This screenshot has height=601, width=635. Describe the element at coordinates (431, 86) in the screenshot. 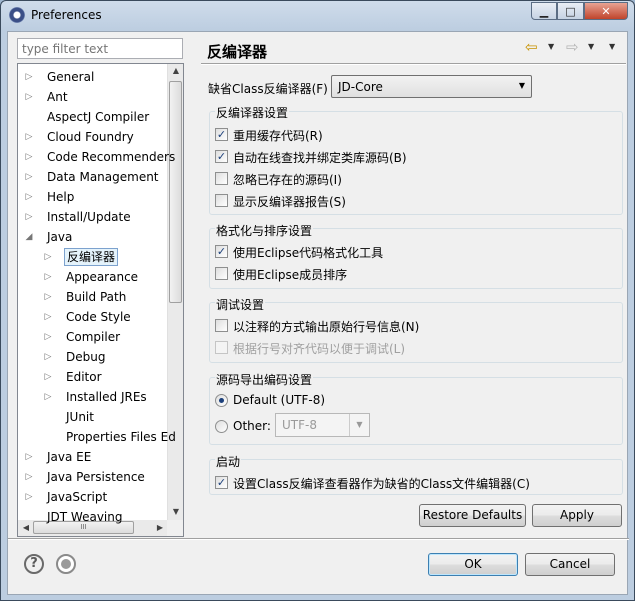

I see `default-decompiler-select: JD-Core ▼` at that location.